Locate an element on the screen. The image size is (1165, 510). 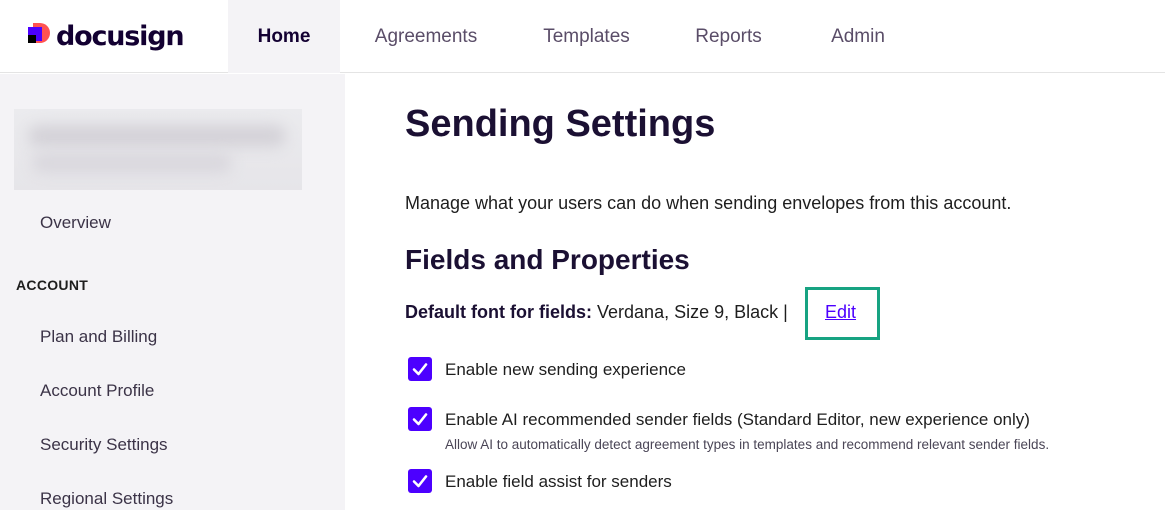
checkbox-field-assist is located at coordinates (420, 481).